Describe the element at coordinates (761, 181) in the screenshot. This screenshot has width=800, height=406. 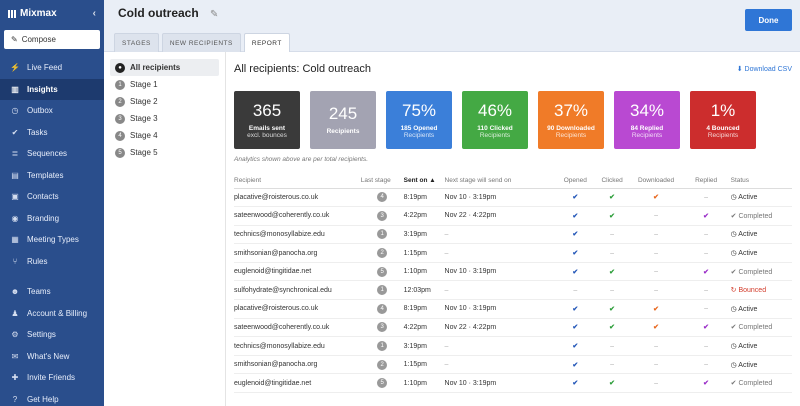
I see `column-header-status: Status` at that location.